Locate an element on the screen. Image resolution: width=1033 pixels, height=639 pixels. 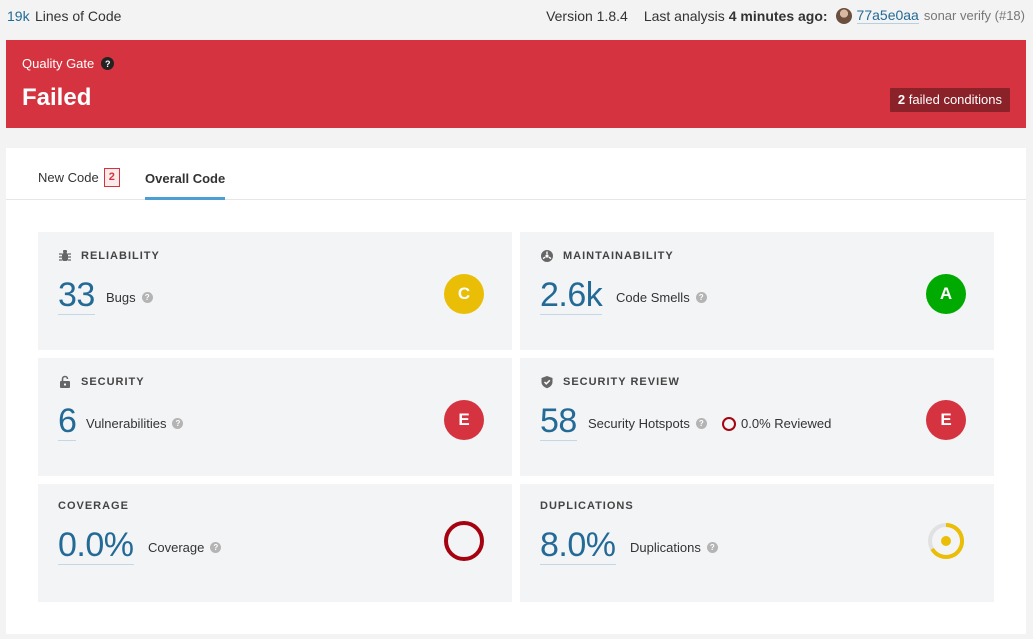
vulnerabilities-value: 6 is located at coordinates (67, 422).